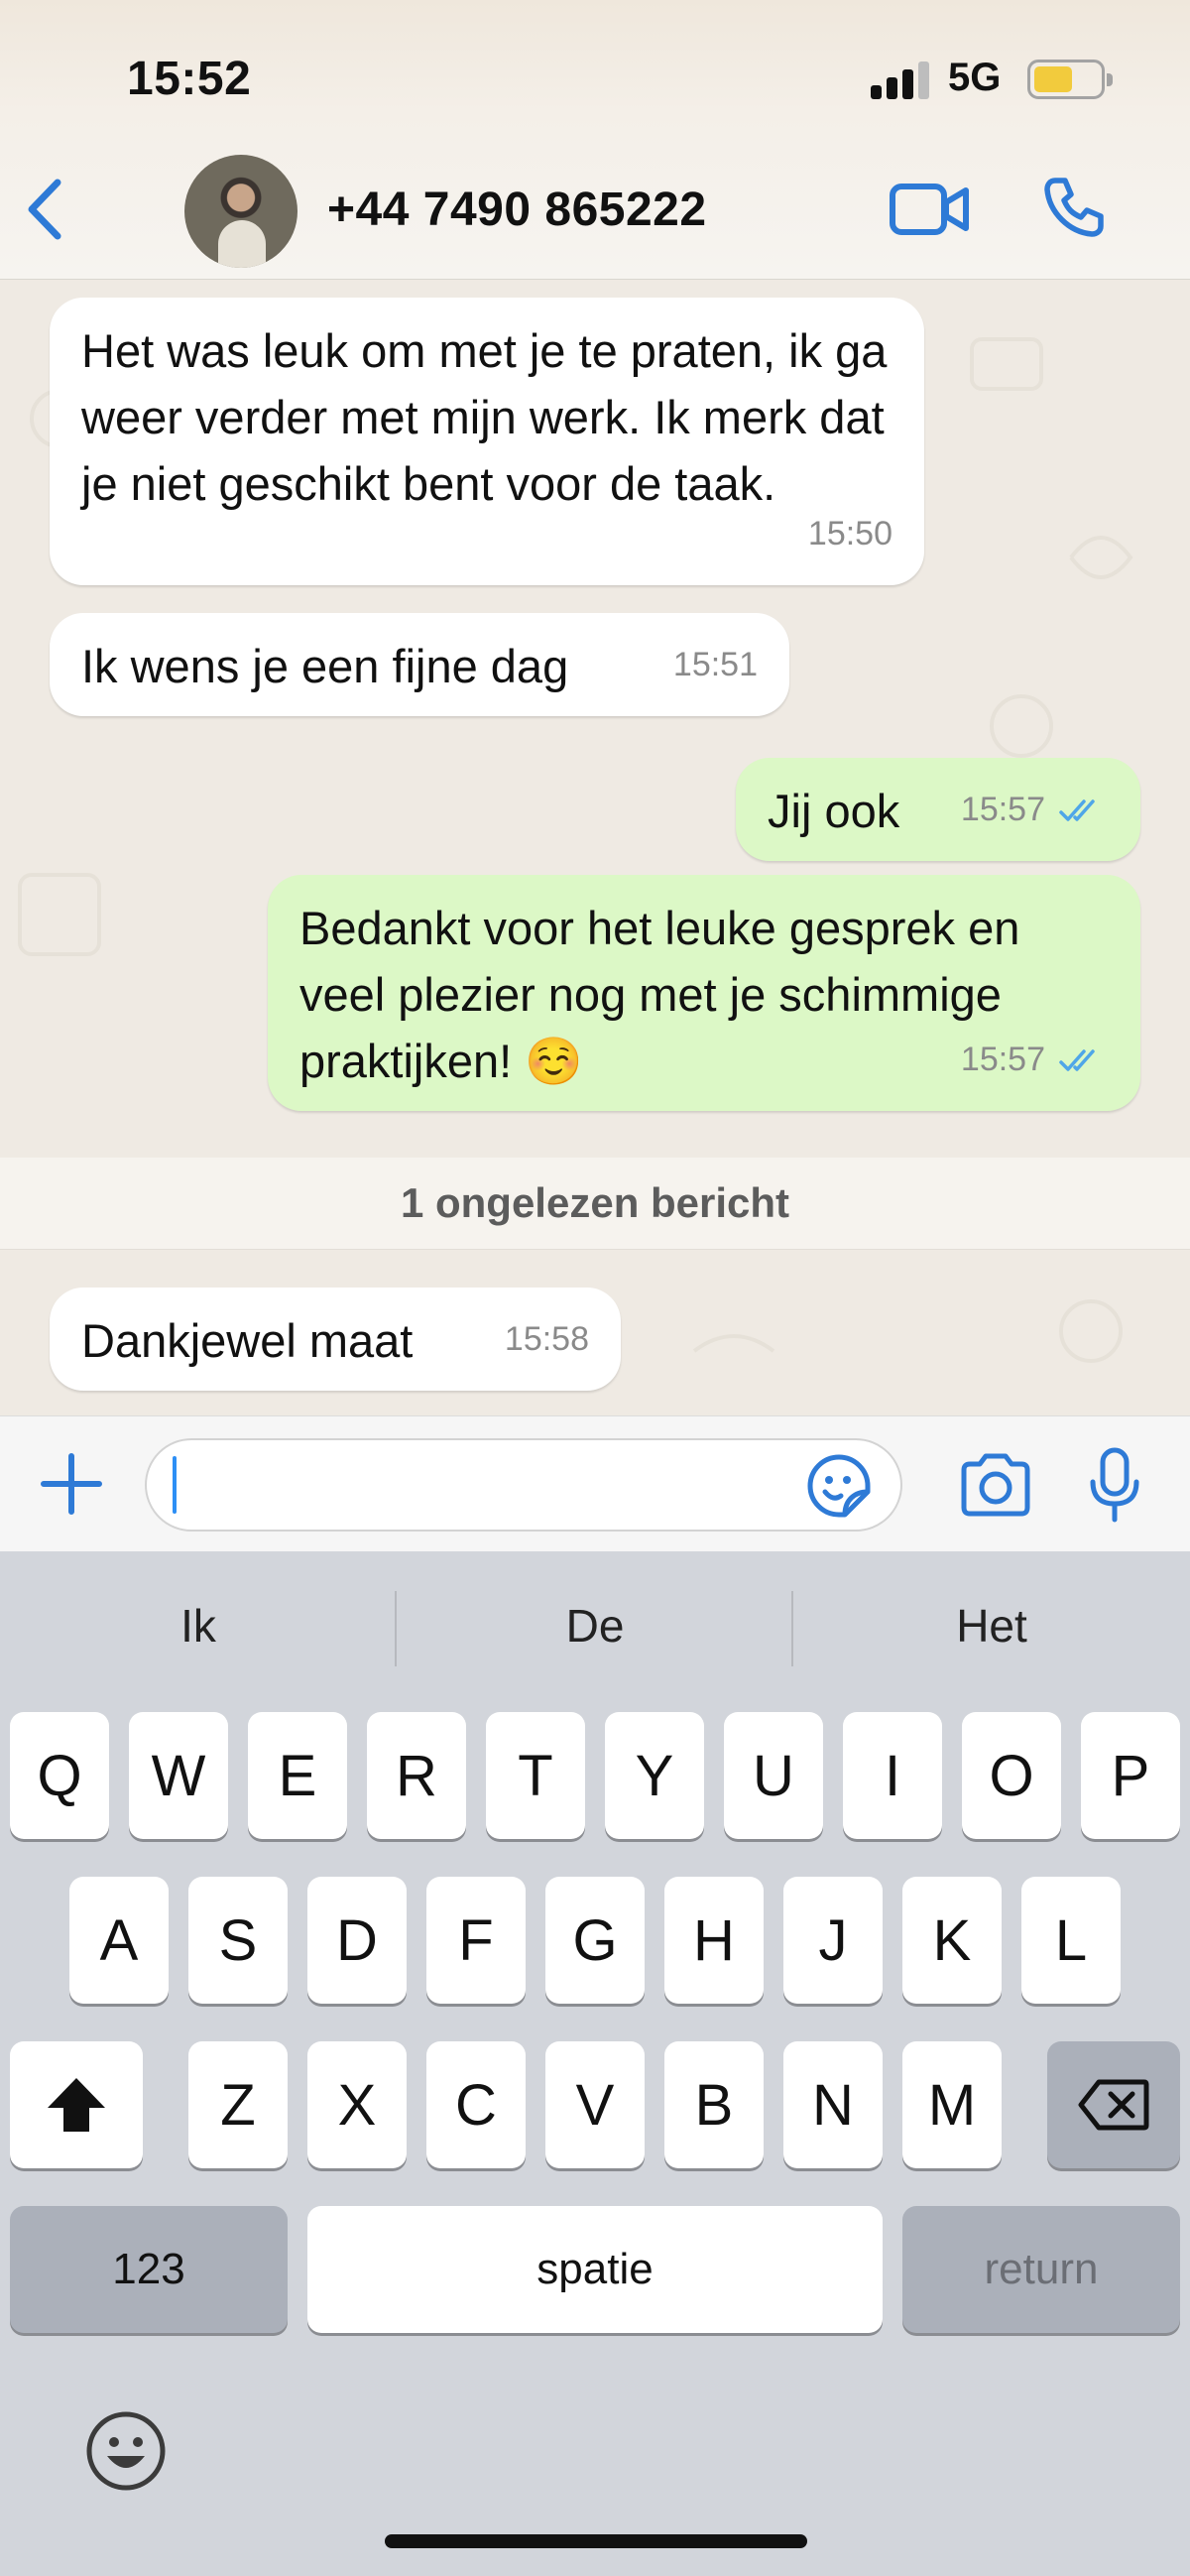 Image resolution: width=1190 pixels, height=2576 pixels. I want to click on suggestion-2: De, so click(595, 1625).